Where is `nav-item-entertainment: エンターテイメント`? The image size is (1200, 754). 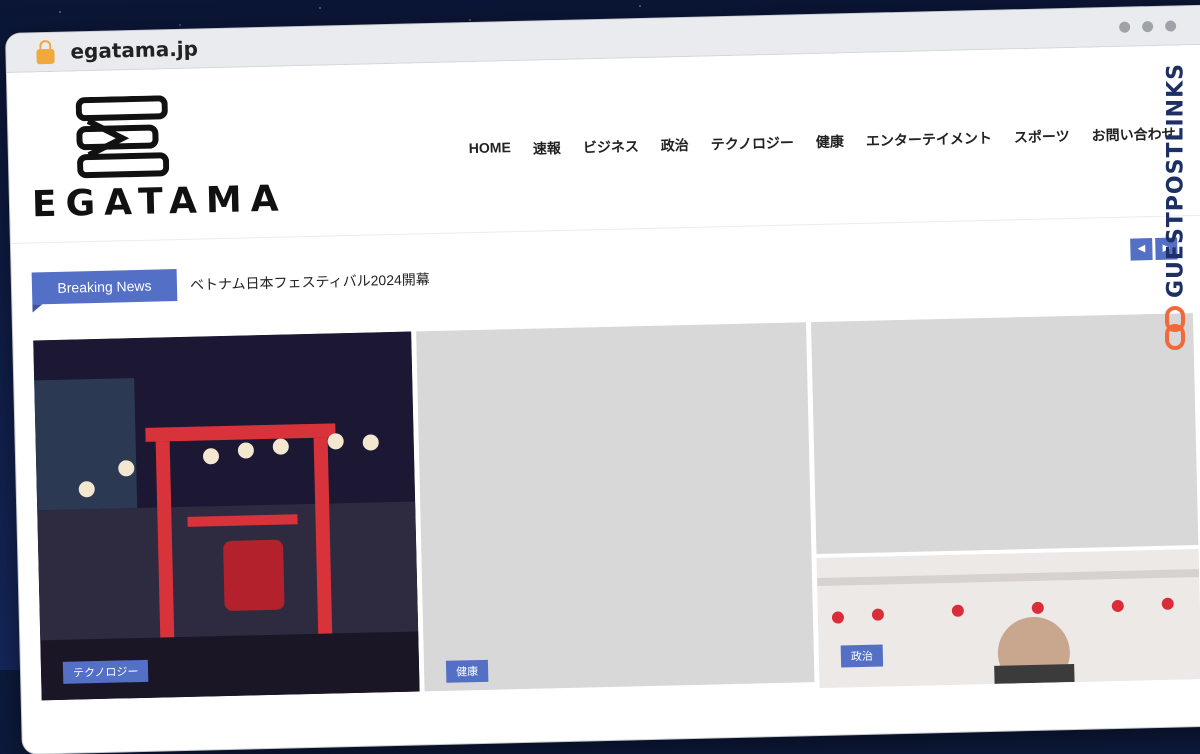
nav-item-entertainment: エンターテイメント is located at coordinates (929, 139).